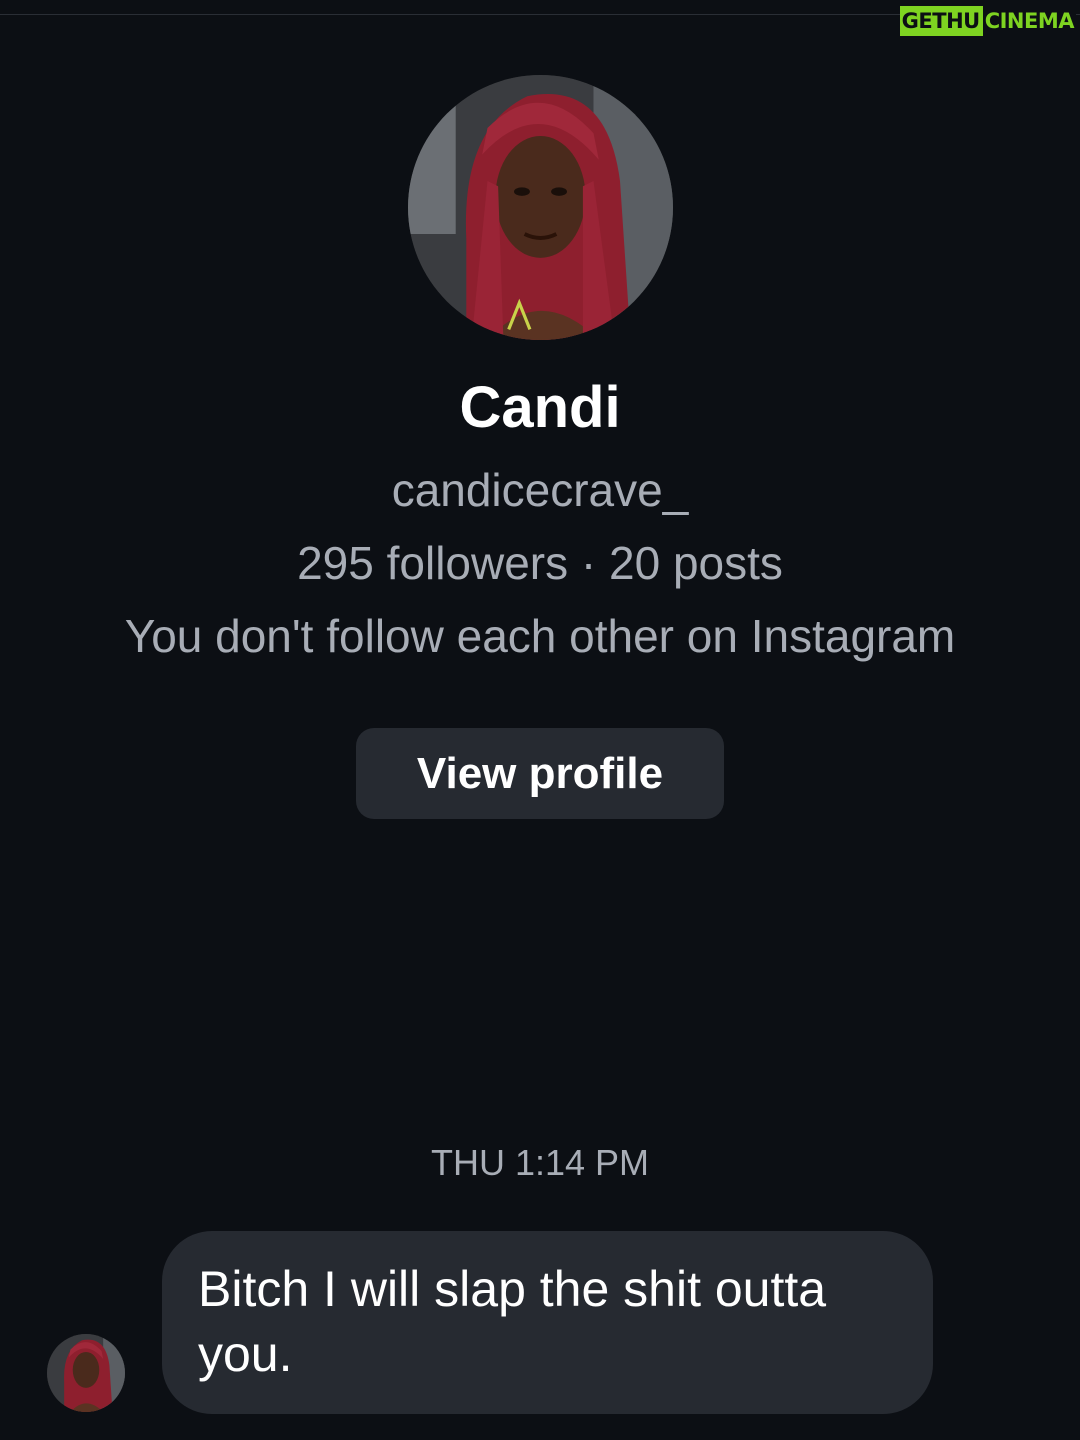  What do you see at coordinates (1029, 21) in the screenshot?
I see `watermark-right-text: CINEMA` at bounding box center [1029, 21].